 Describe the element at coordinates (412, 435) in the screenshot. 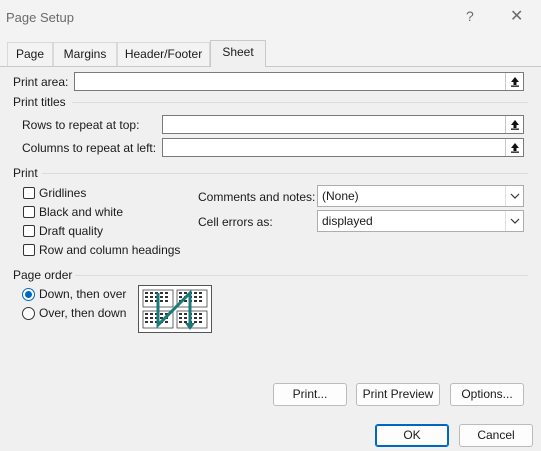

I see `ok-button: OK` at that location.